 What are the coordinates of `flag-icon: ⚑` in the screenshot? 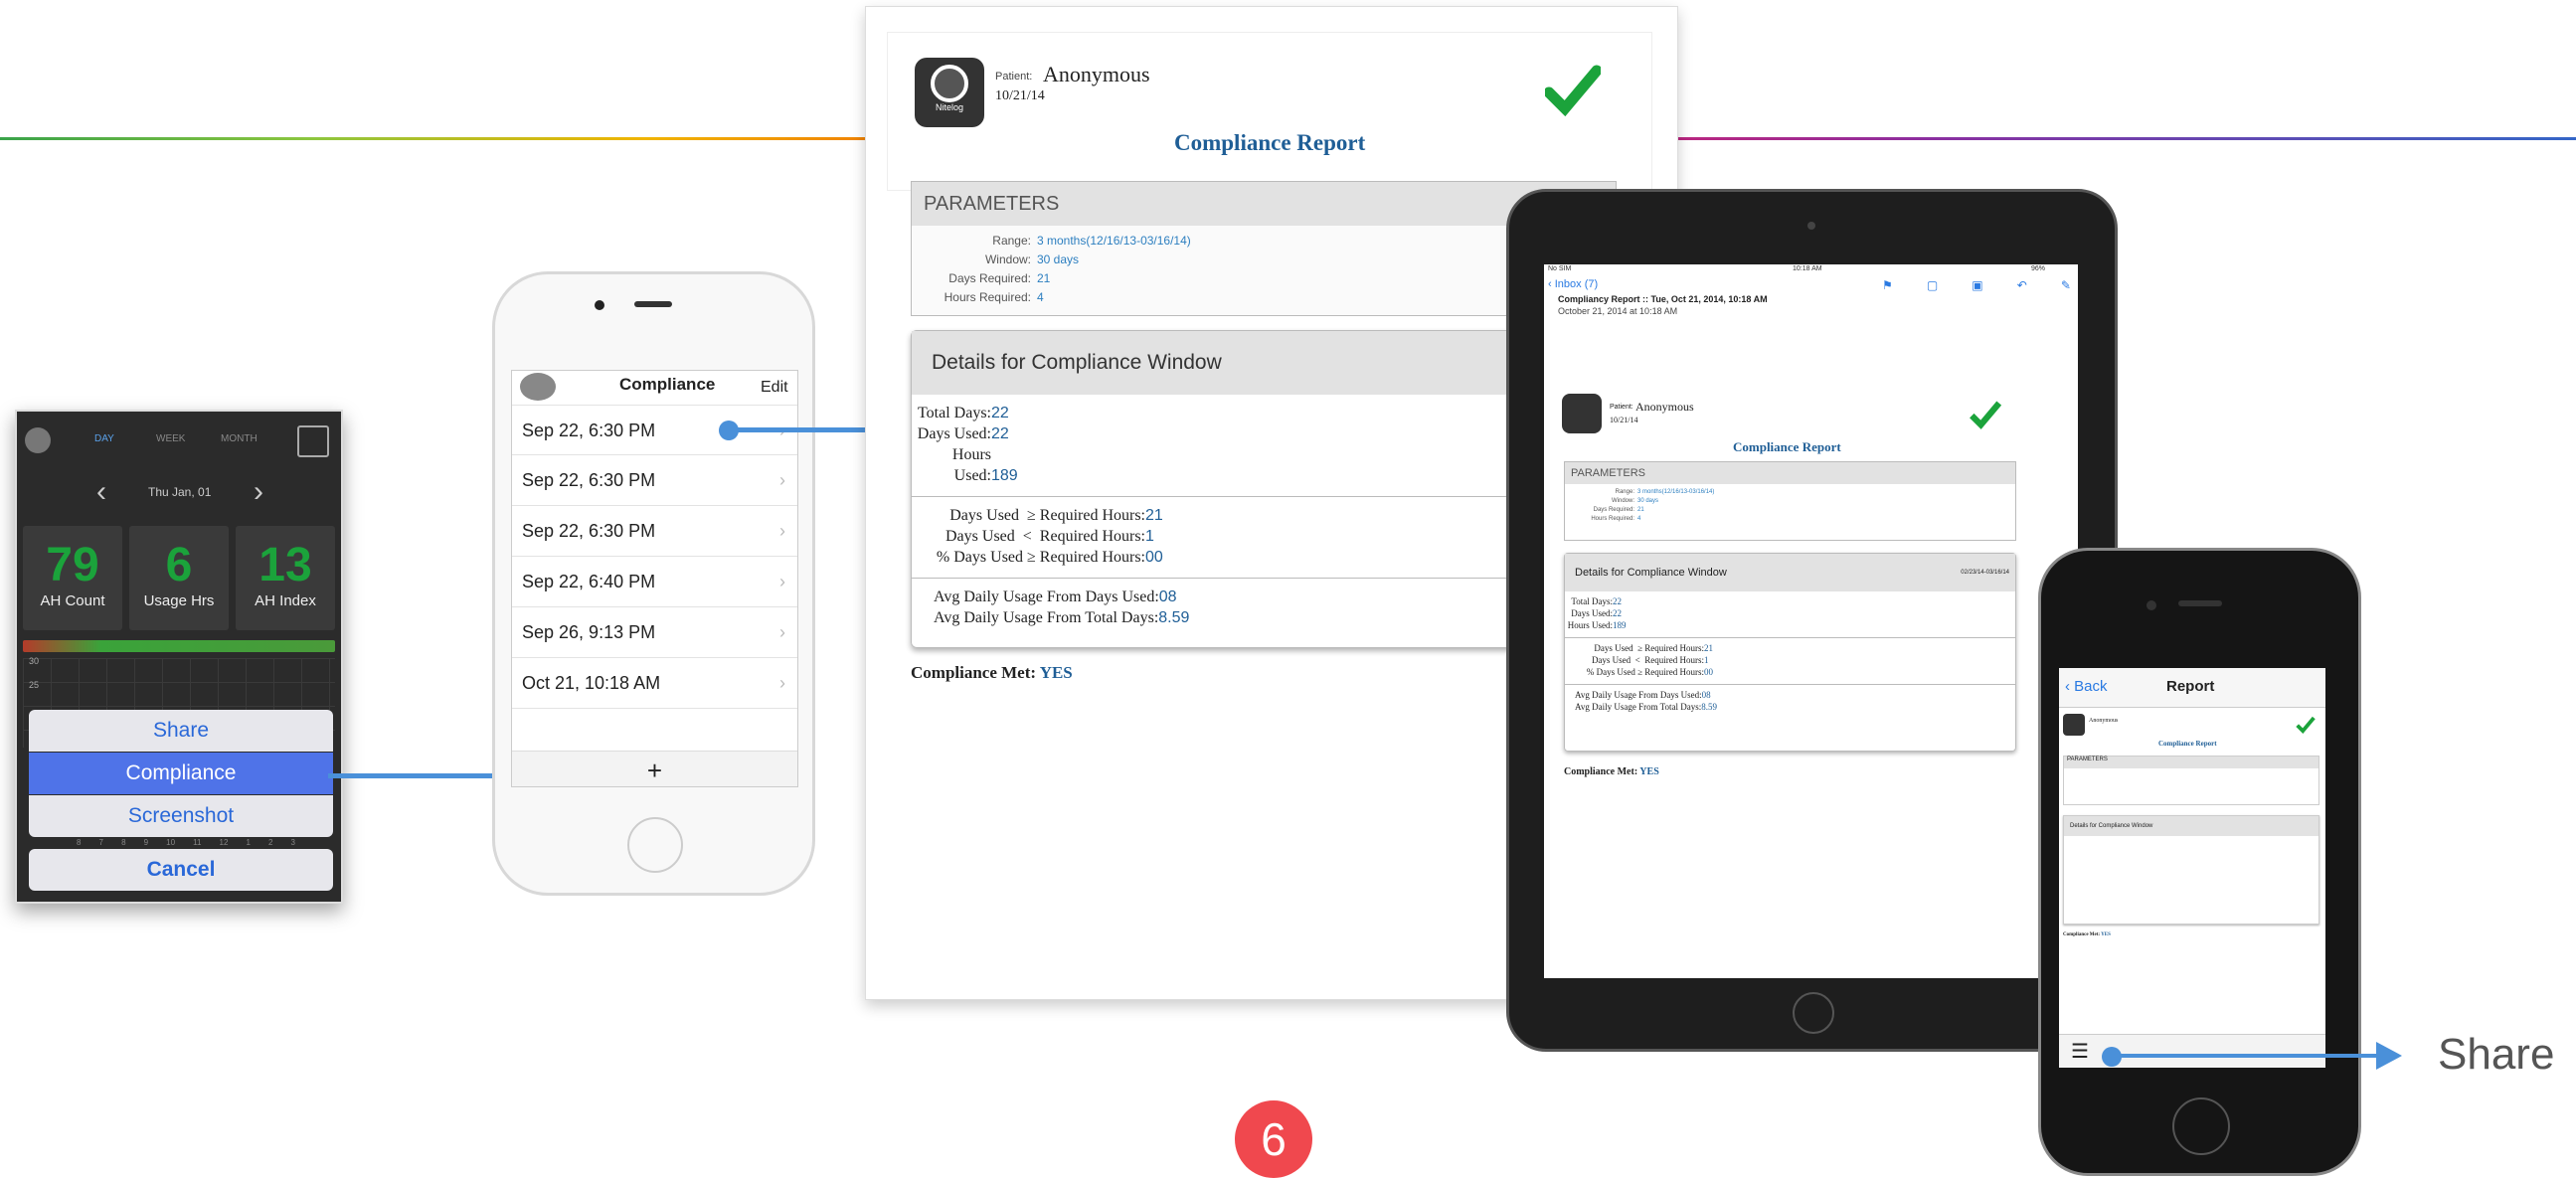 It's located at (1887, 285).